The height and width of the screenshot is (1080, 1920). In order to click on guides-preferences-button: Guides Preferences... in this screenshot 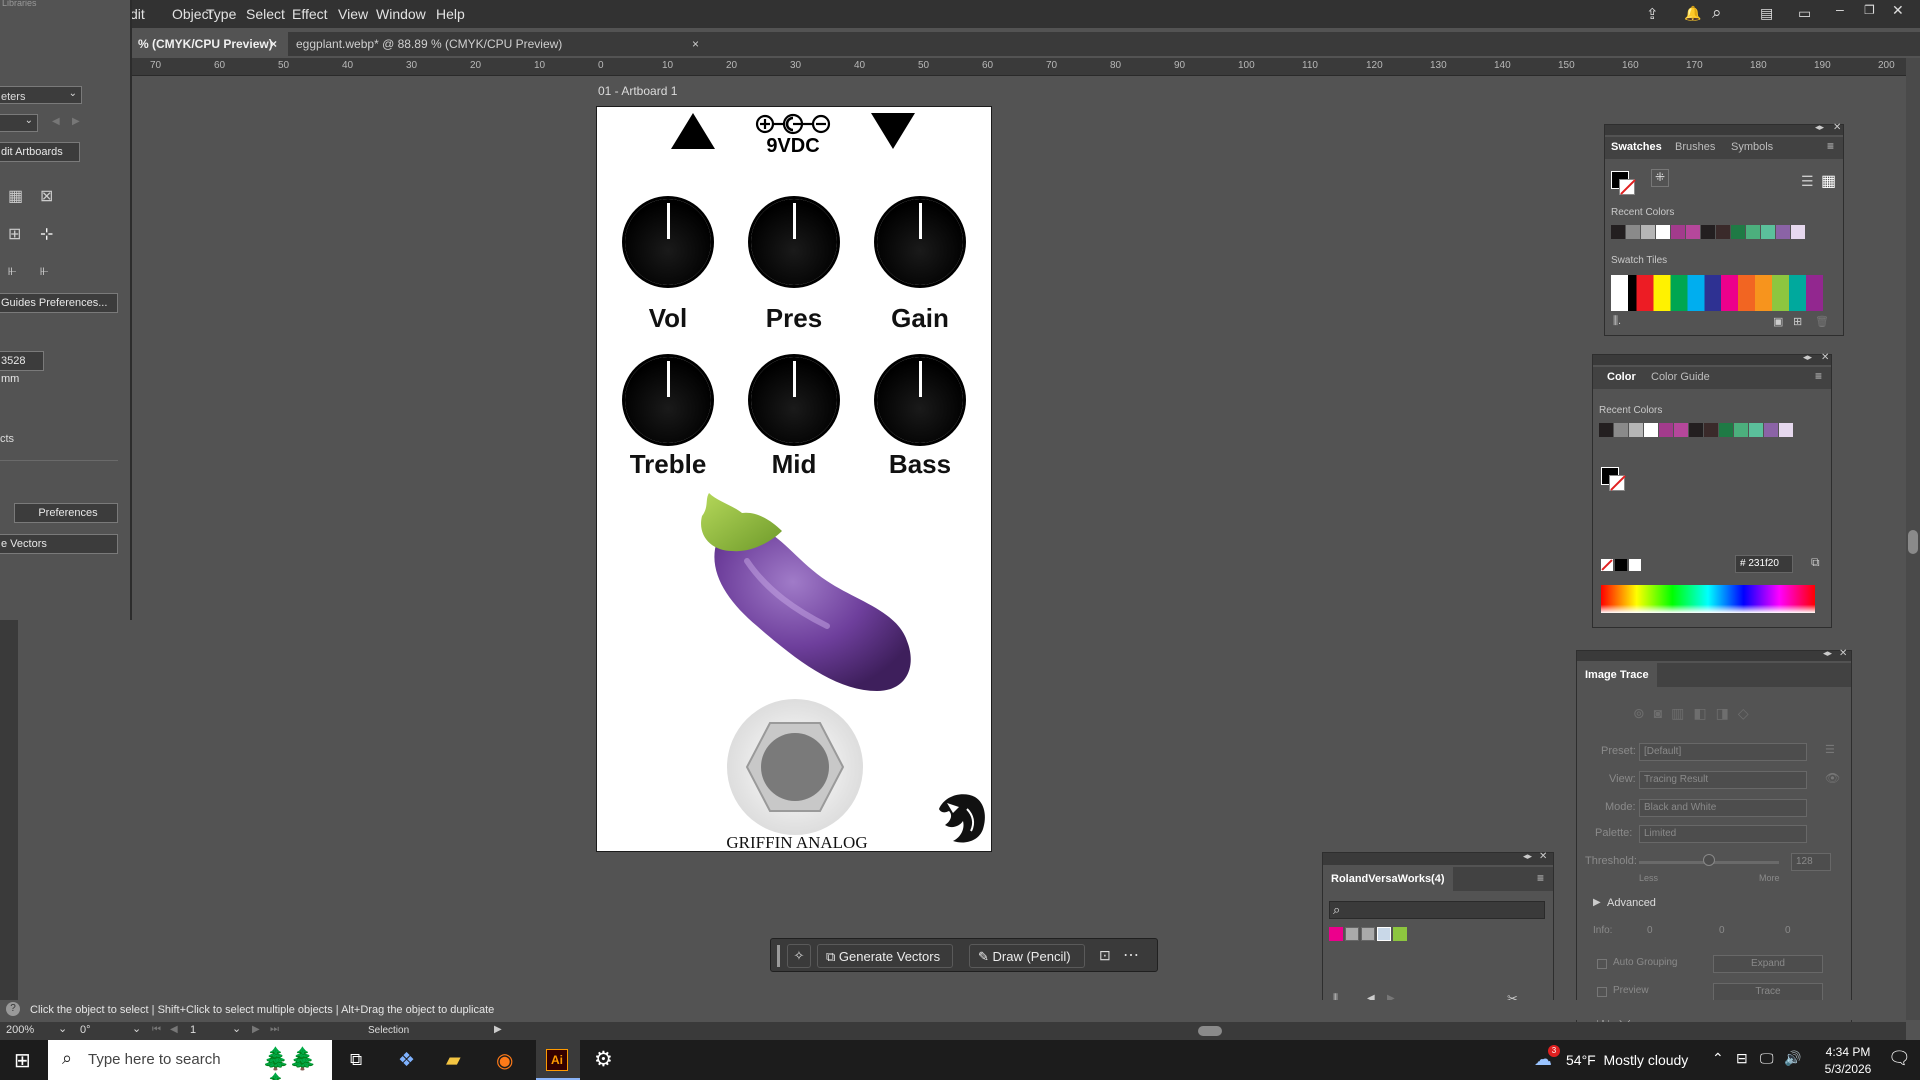, I will do `click(59, 303)`.